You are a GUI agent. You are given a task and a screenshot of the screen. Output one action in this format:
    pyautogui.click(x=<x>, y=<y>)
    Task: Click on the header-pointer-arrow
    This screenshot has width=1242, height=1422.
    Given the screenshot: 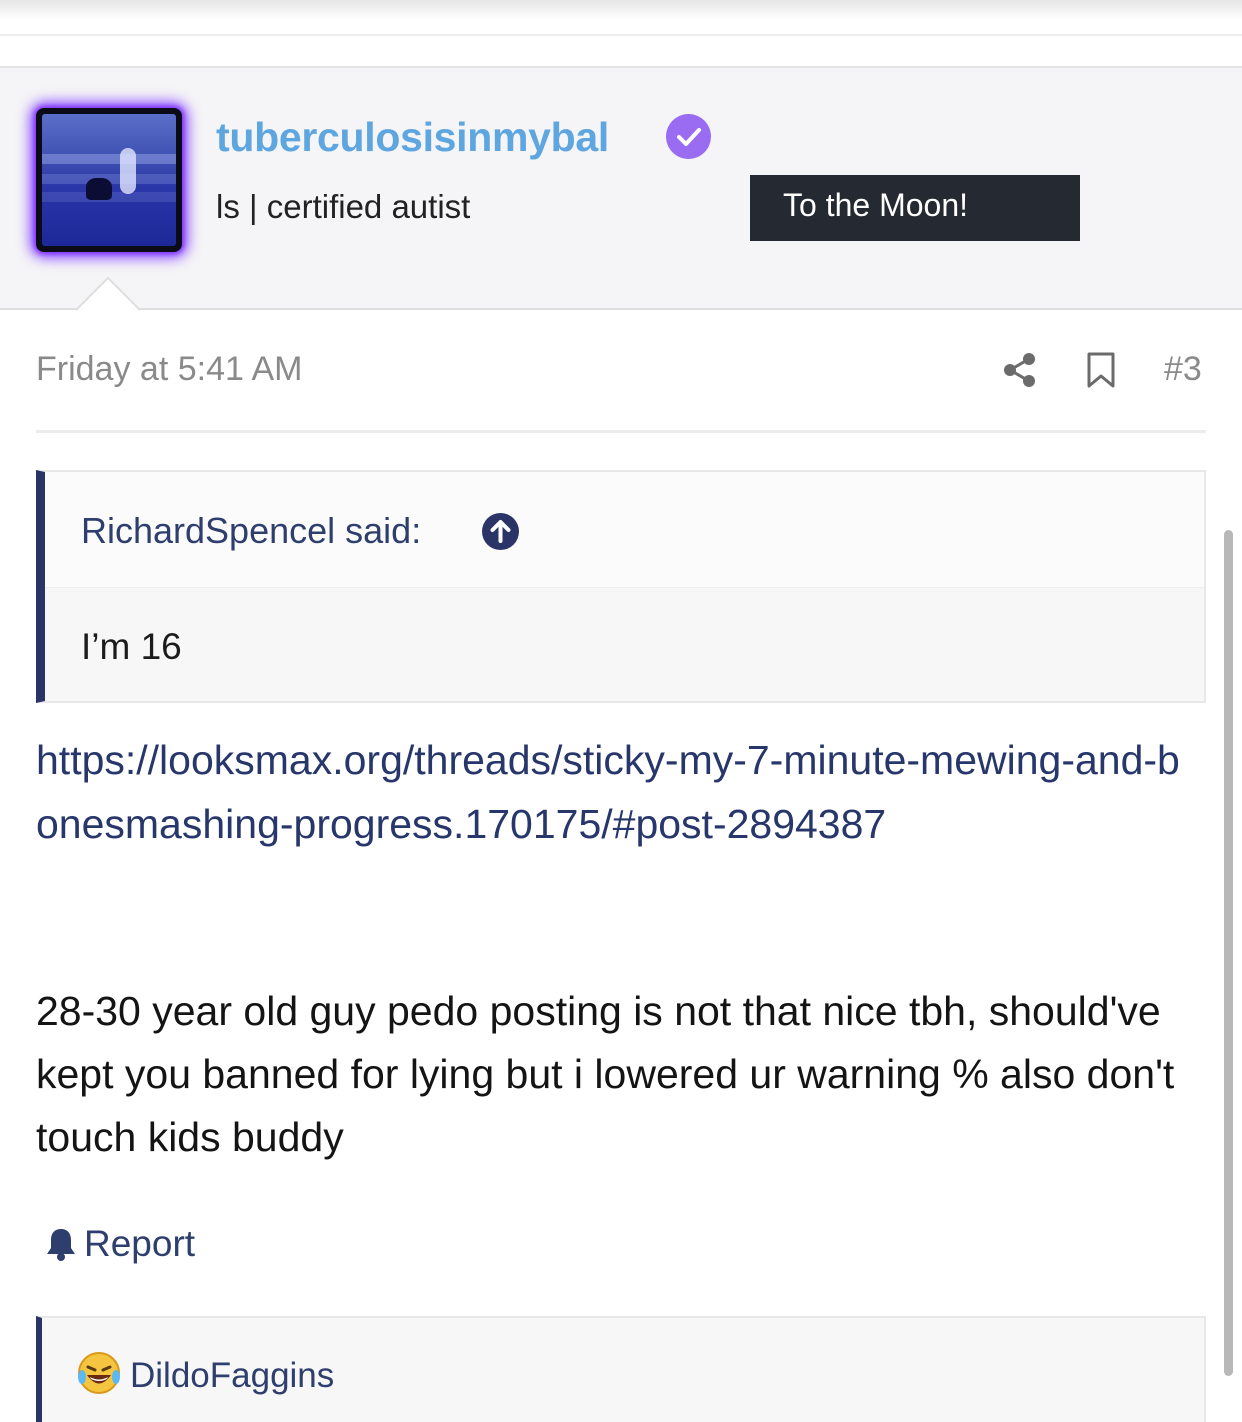 What is the action you would take?
    pyautogui.click(x=108, y=294)
    